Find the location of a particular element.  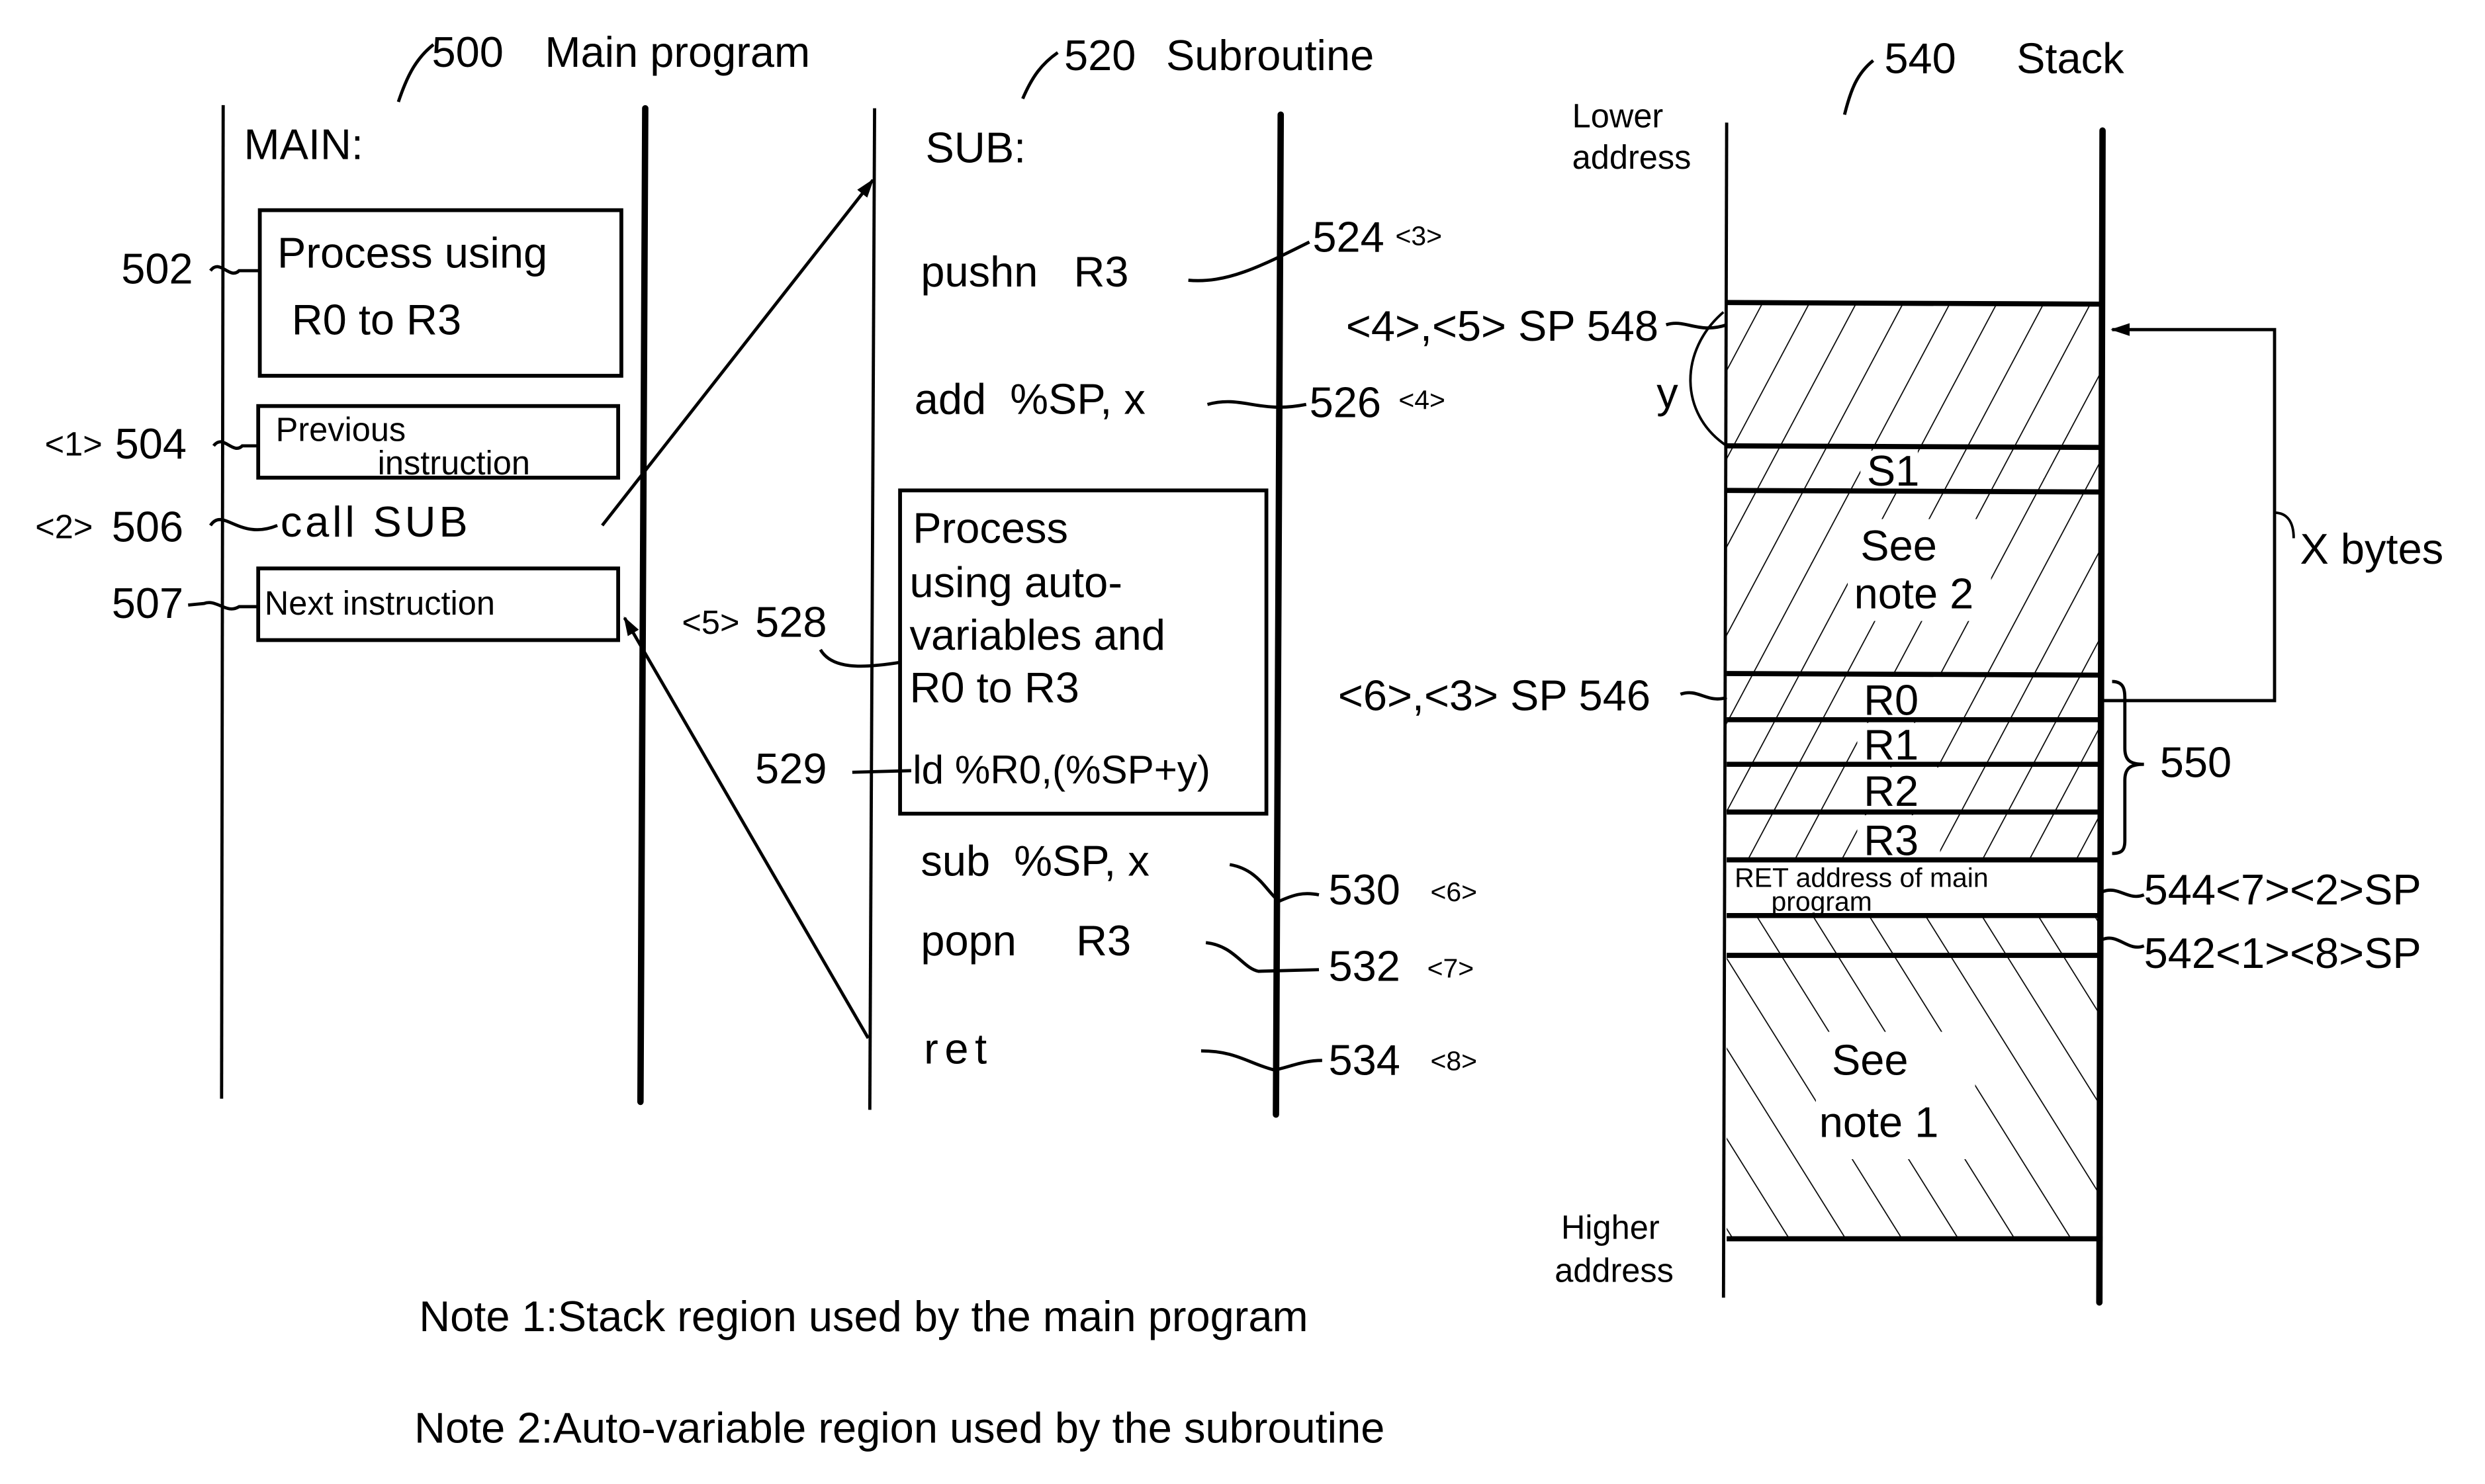

step-3-label: <3> is located at coordinates (1419, 236).